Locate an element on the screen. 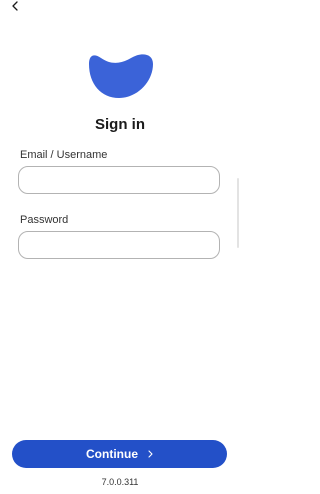 The image size is (320, 494). continue-button-label: Continue is located at coordinates (112, 454).